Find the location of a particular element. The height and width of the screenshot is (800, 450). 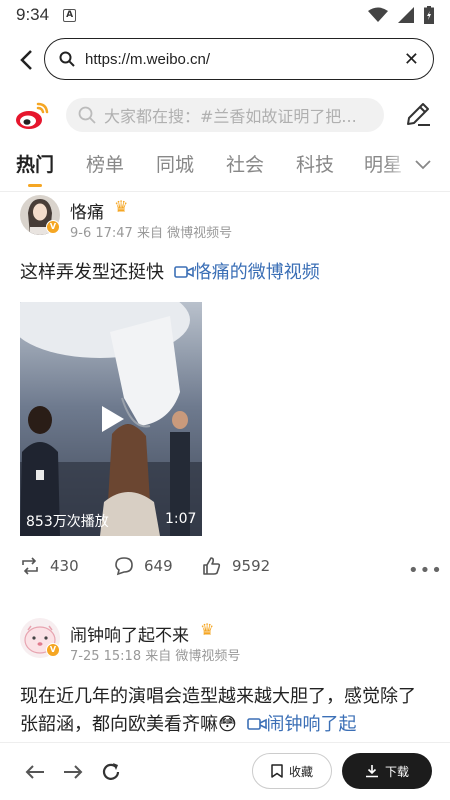

post-actions: 430 649 9592 ••• is located at coordinates (225, 567).